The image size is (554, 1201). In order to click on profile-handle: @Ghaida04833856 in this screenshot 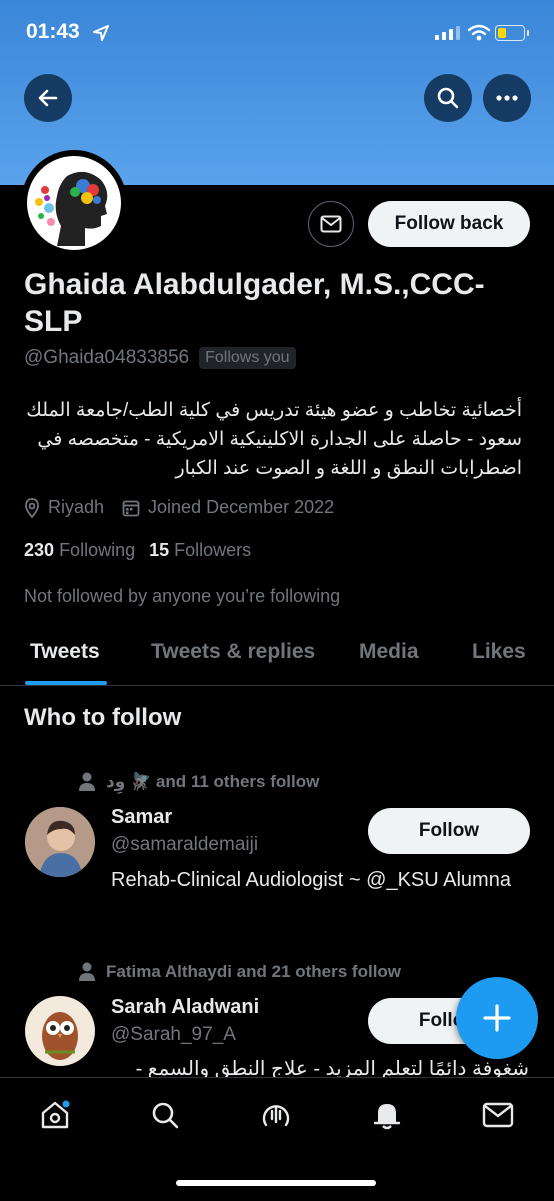, I will do `click(107, 357)`.